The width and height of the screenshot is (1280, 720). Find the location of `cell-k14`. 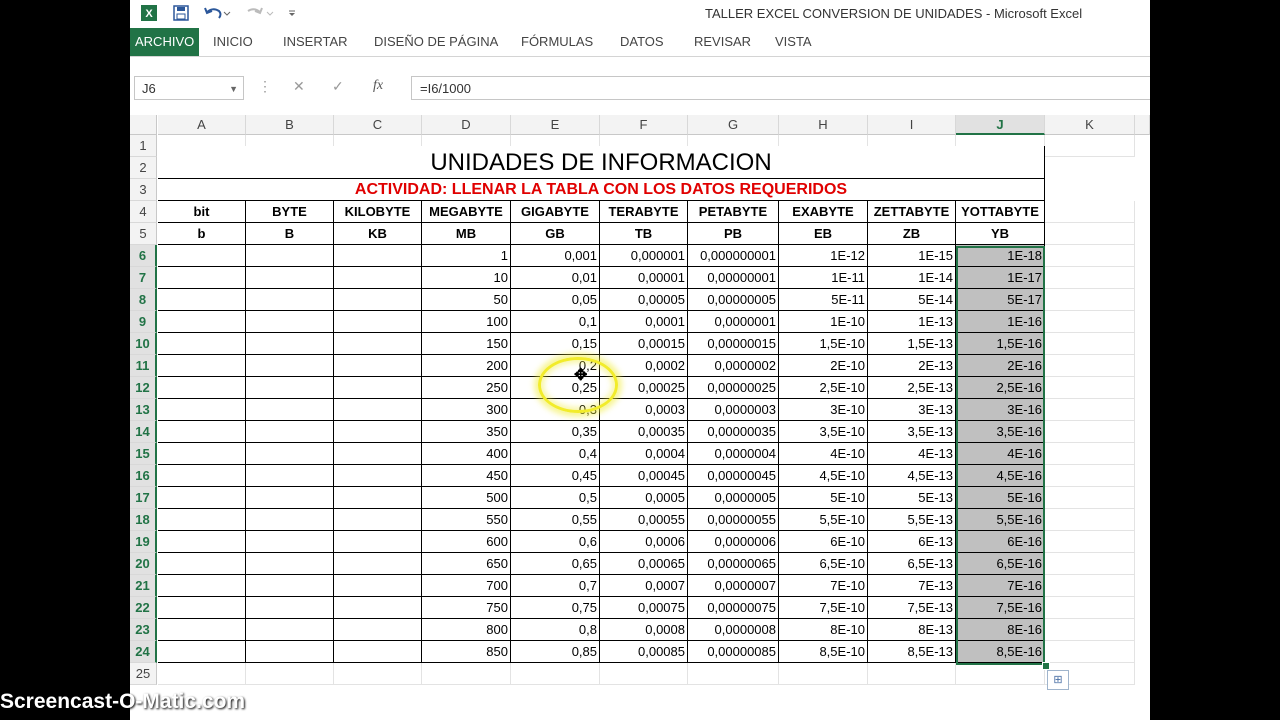

cell-k14 is located at coordinates (1090, 432).